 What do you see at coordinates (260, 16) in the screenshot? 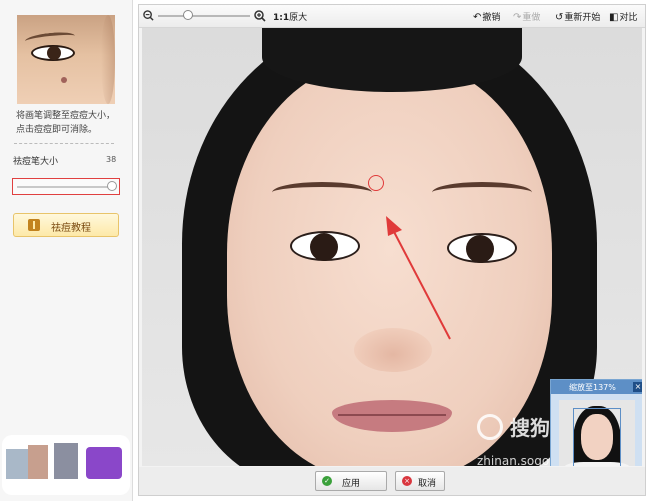
I see `zoom-in-icon` at bounding box center [260, 16].